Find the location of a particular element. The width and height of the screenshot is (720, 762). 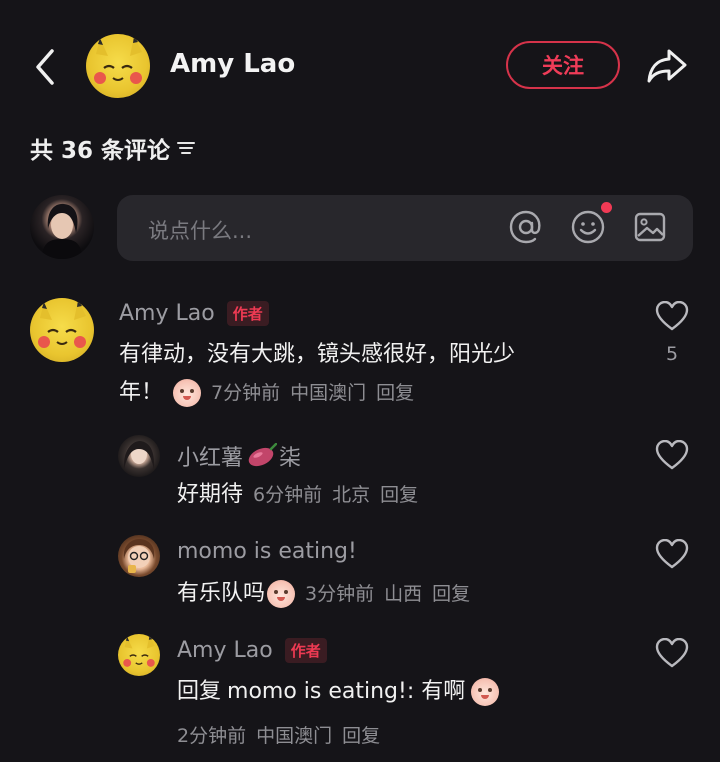

comment-text-line: 有律动，没有大跳，镜头感很好，阳光少 is located at coordinates (317, 354).